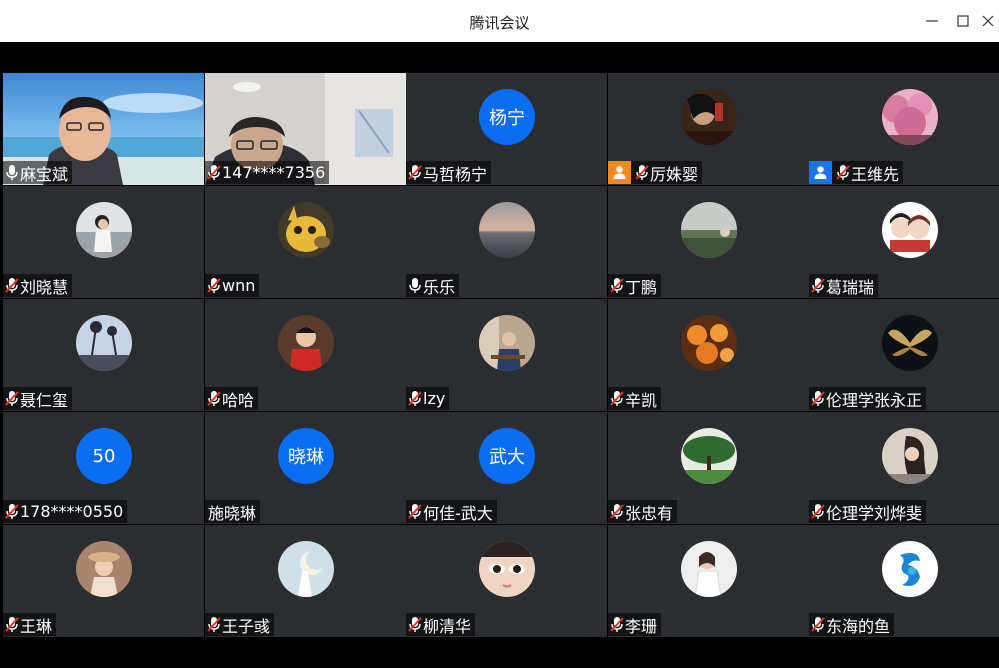  Describe the element at coordinates (507, 456) in the screenshot. I see `initials-avatar: 武大` at that location.